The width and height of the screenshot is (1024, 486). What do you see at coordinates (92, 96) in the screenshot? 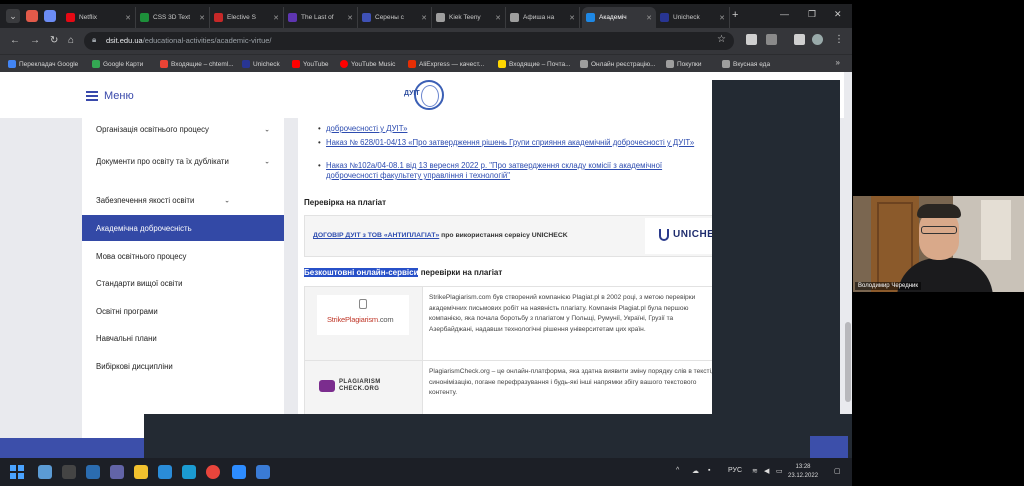
I see `hamburger-icon` at bounding box center [92, 96].